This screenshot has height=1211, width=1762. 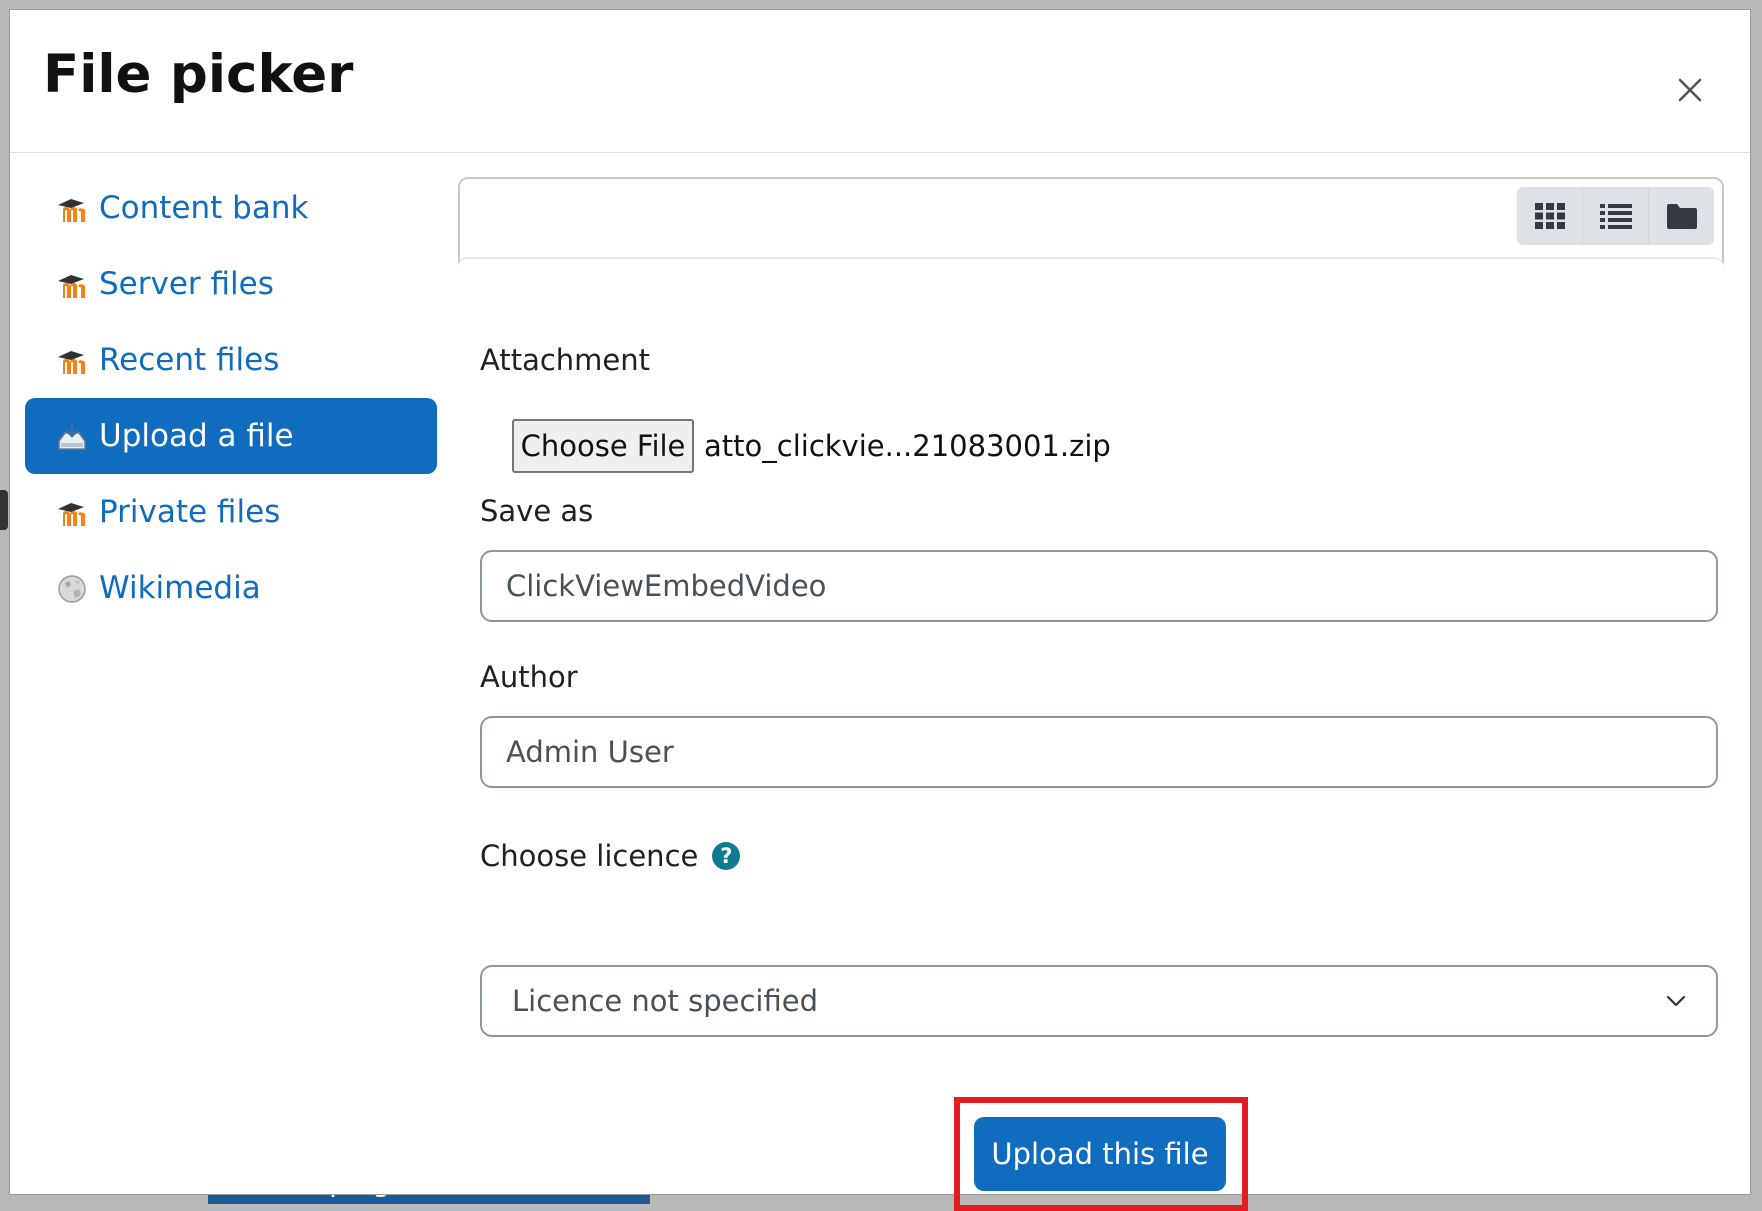 I want to click on list-icon, so click(x=1615, y=216).